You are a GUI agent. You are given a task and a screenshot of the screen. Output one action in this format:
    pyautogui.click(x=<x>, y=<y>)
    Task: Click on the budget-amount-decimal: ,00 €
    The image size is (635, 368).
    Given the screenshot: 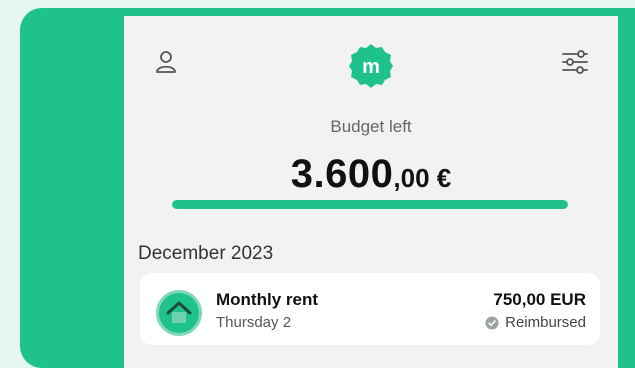 What is the action you would take?
    pyautogui.click(x=422, y=178)
    